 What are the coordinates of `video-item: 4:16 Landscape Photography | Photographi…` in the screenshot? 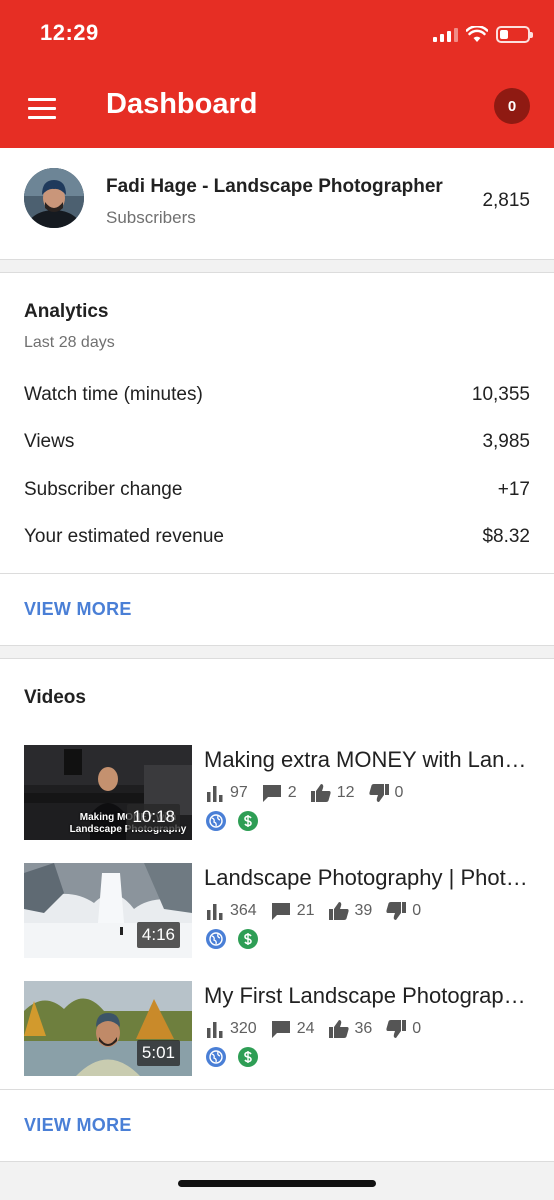 It's located at (289, 911).